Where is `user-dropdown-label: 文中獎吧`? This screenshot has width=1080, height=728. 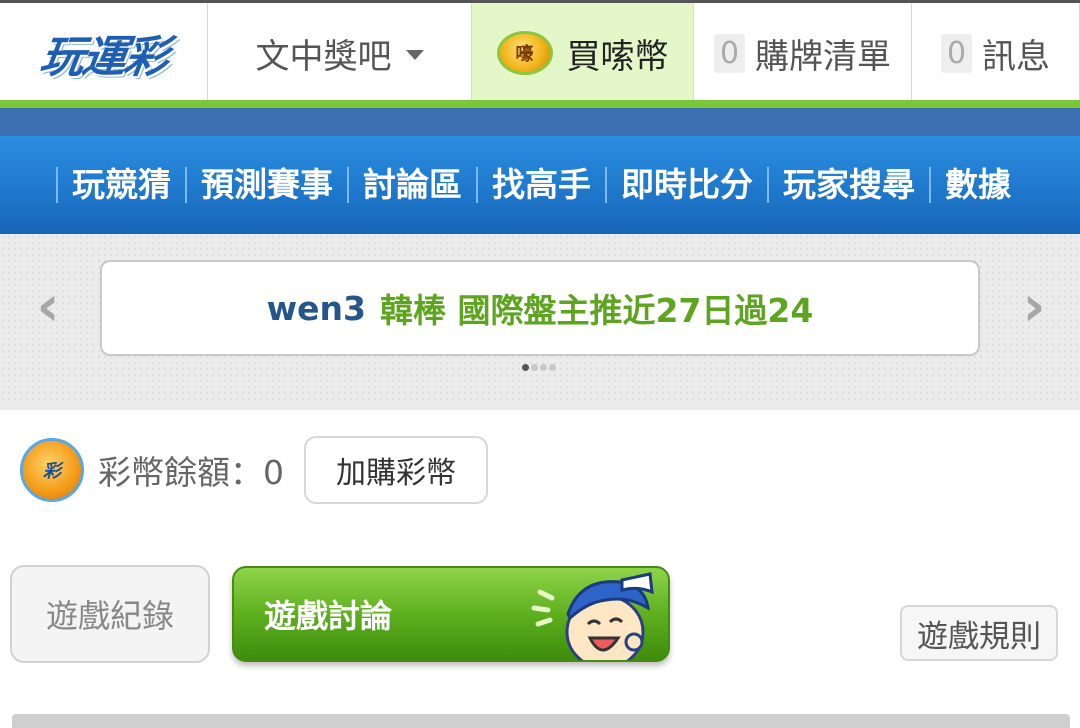
user-dropdown-label: 文中獎吧 is located at coordinates (323, 56).